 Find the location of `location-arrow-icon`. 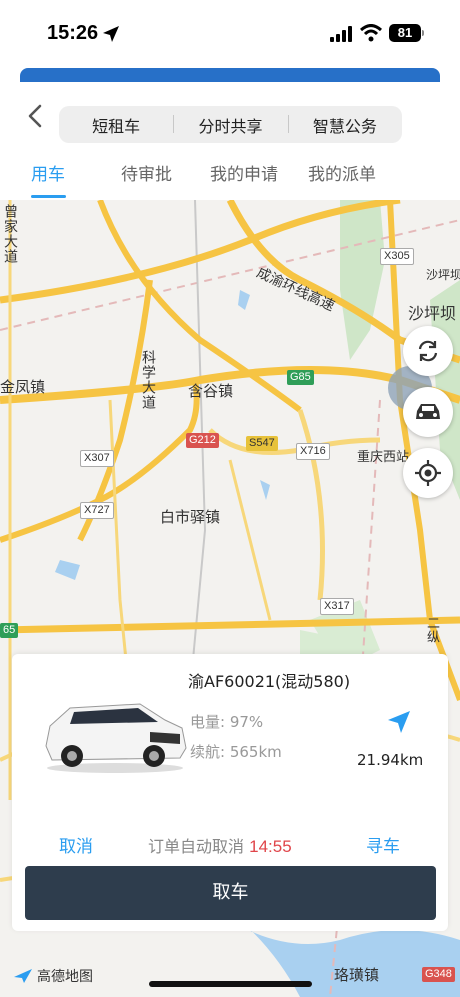

location-arrow-icon is located at coordinates (111, 34).